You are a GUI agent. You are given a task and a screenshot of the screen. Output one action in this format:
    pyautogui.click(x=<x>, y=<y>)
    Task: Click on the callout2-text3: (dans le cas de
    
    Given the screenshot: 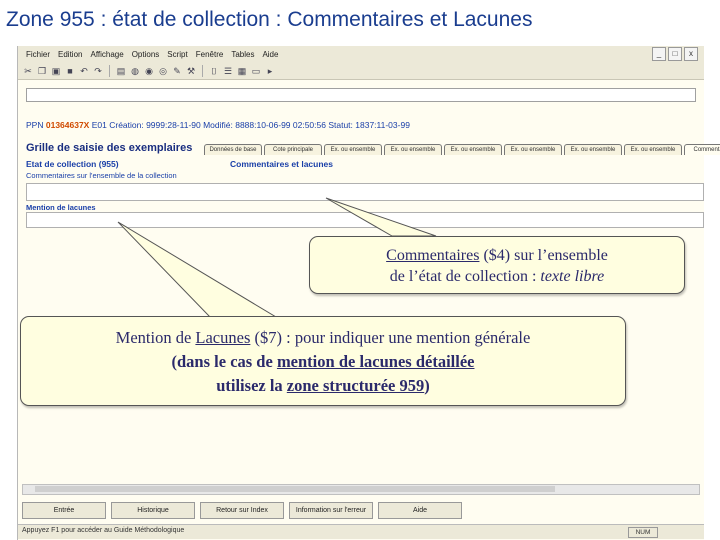 What is the action you would take?
    pyautogui.click(x=224, y=361)
    